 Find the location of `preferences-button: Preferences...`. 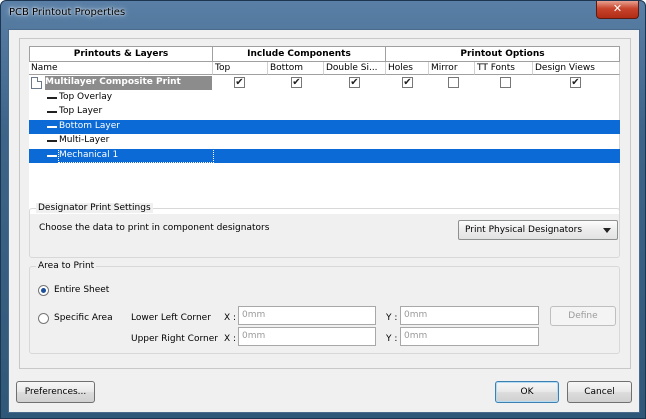

preferences-button: Preferences... is located at coordinates (55, 392).